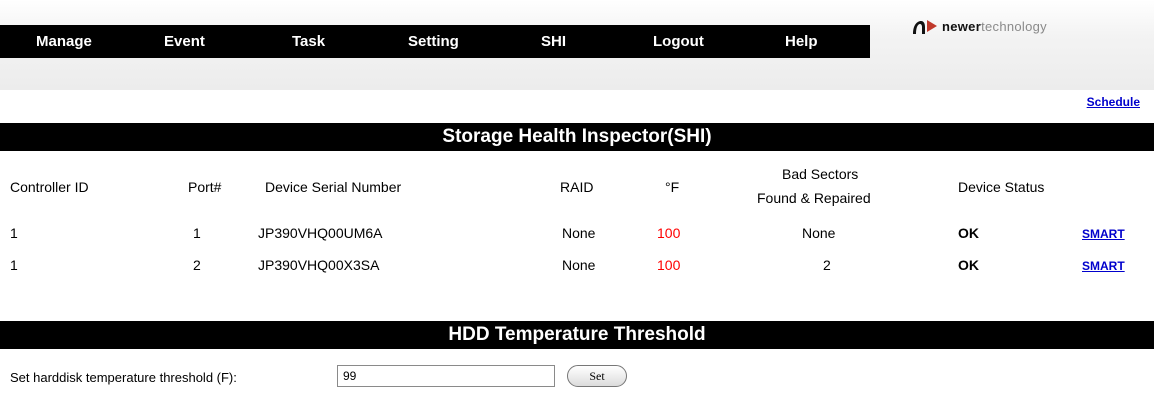  What do you see at coordinates (1001, 187) in the screenshot?
I see `header-device-status: Device Status` at bounding box center [1001, 187].